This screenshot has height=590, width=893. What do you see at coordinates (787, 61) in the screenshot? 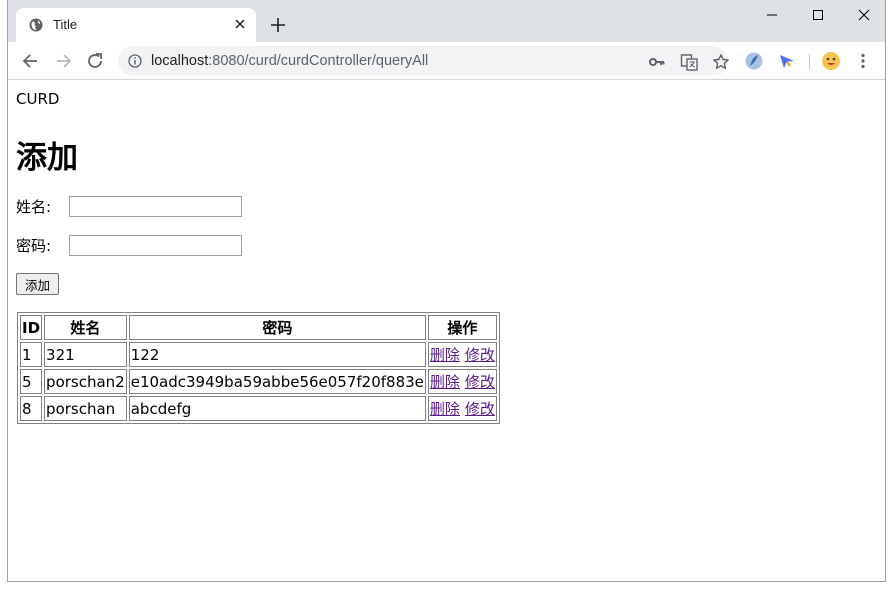
I see `extension-arrow-icon` at bounding box center [787, 61].